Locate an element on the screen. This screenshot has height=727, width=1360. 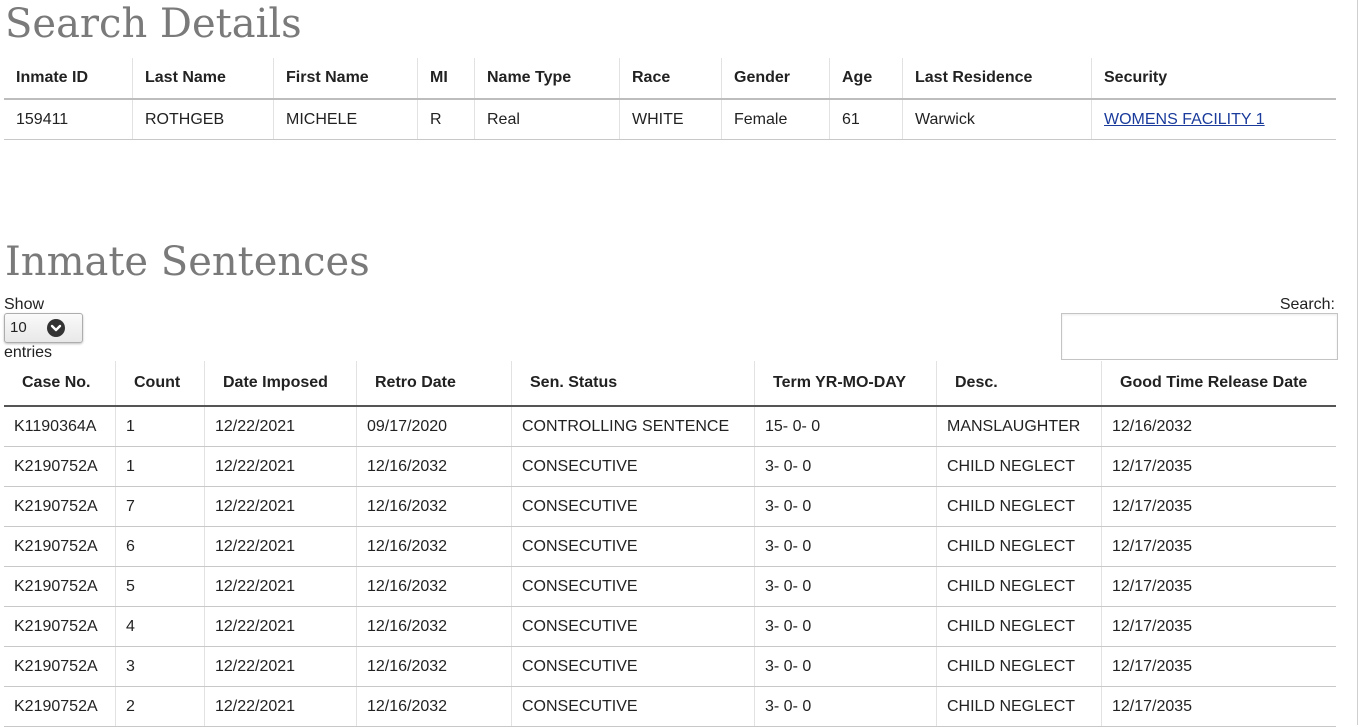
column-header-inmate-id: Inmate ID is located at coordinates (68, 79).